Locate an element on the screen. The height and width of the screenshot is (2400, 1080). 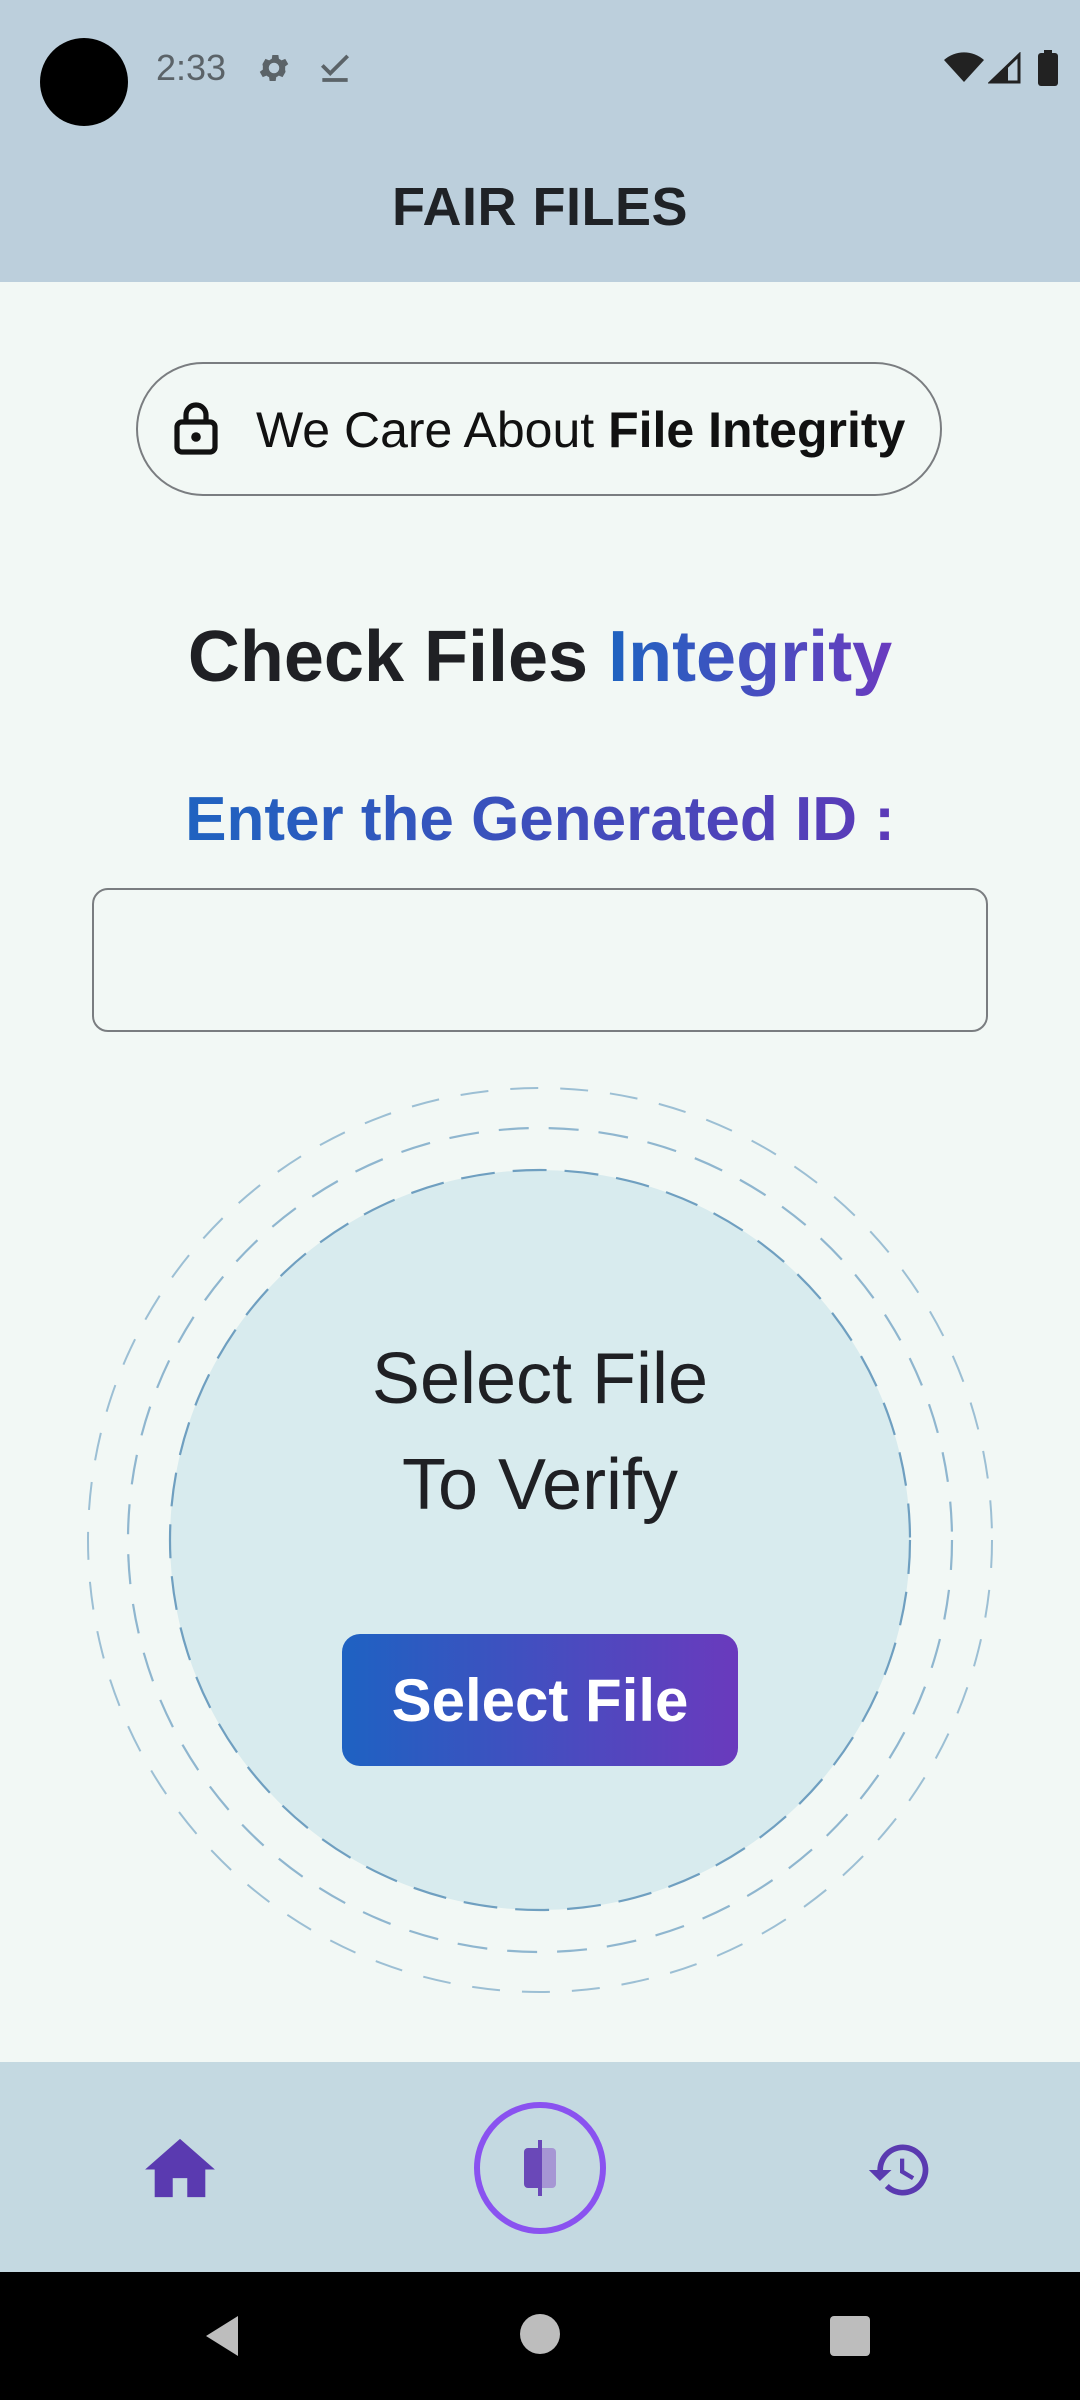
generated-id-label: Enter the Generated ID : is located at coordinates (540, 819).